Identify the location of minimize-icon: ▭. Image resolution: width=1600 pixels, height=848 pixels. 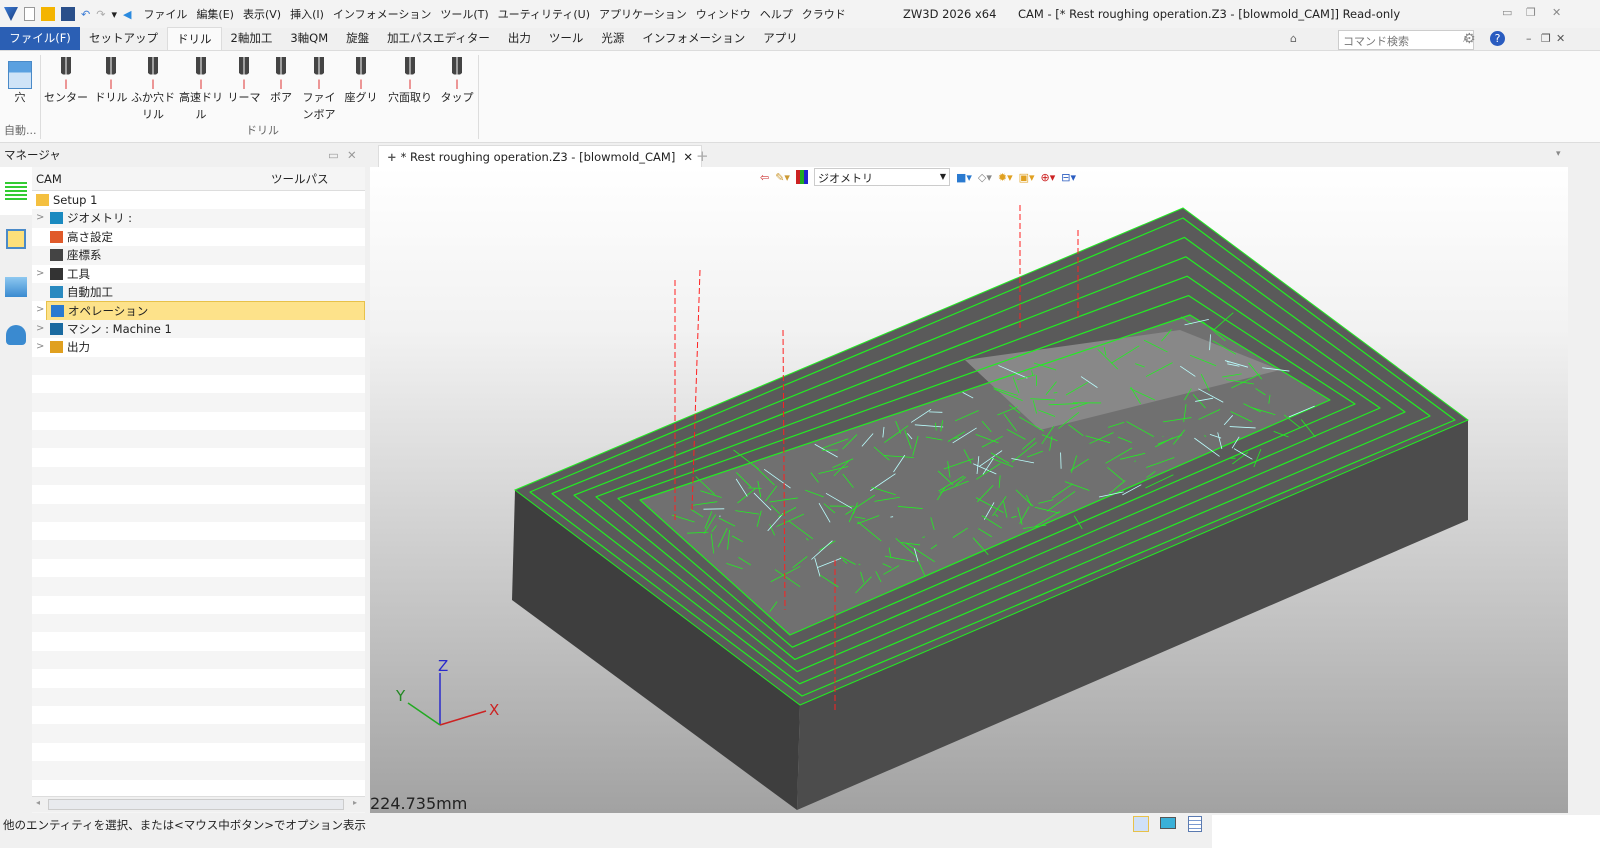
(1507, 12).